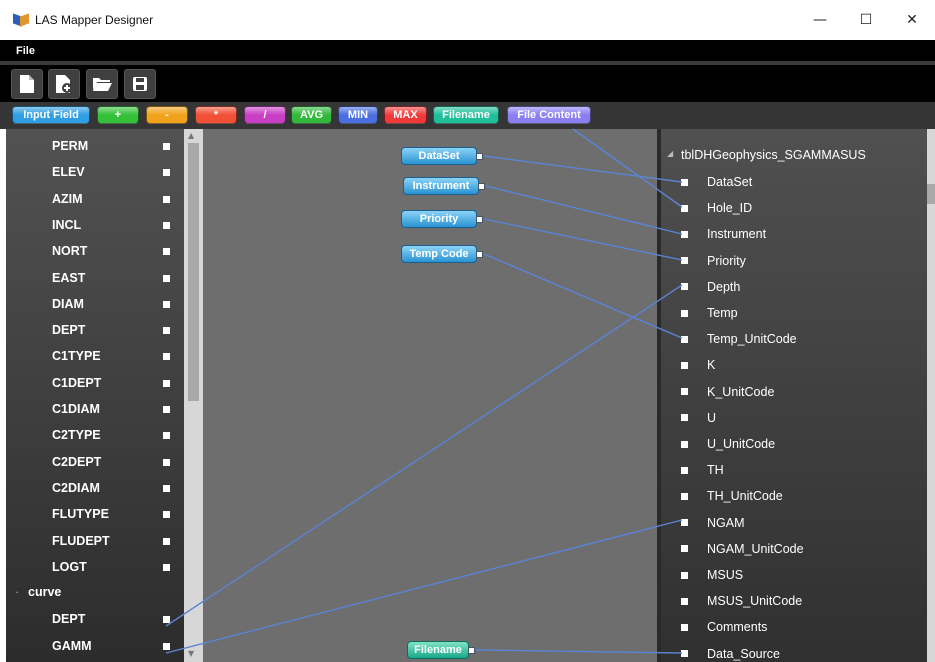 This screenshot has width=935, height=662. I want to click on close-button: ✕, so click(912, 20).